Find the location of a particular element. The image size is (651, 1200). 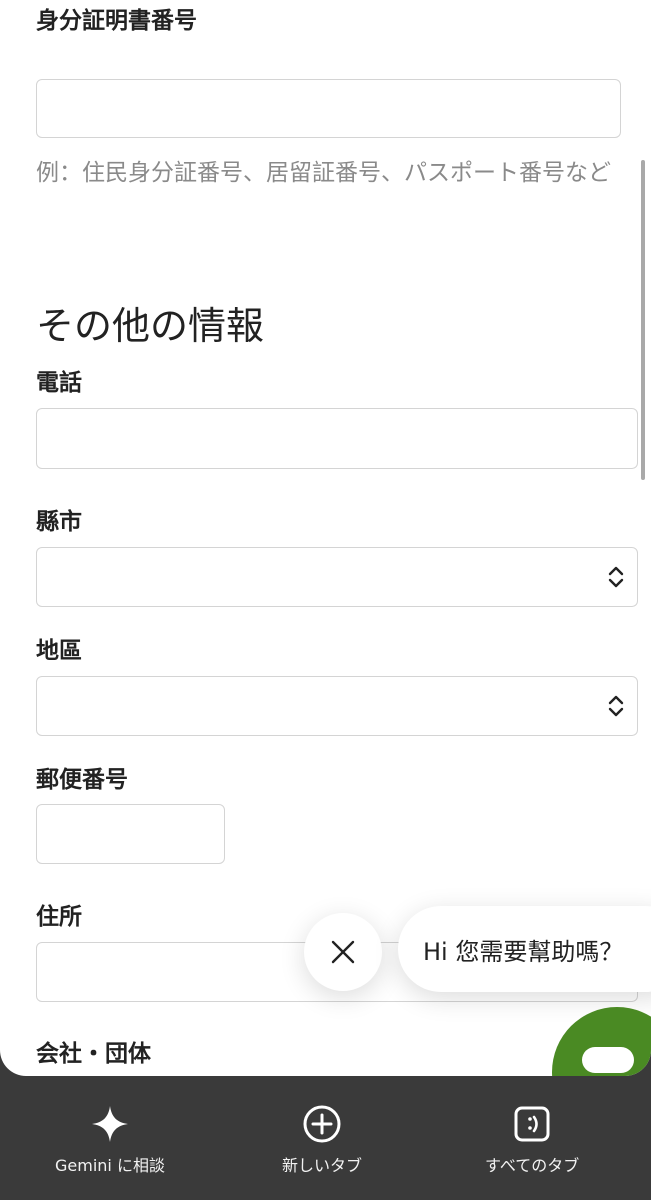

new-tab-button: 新しいタブ is located at coordinates (322, 1140).